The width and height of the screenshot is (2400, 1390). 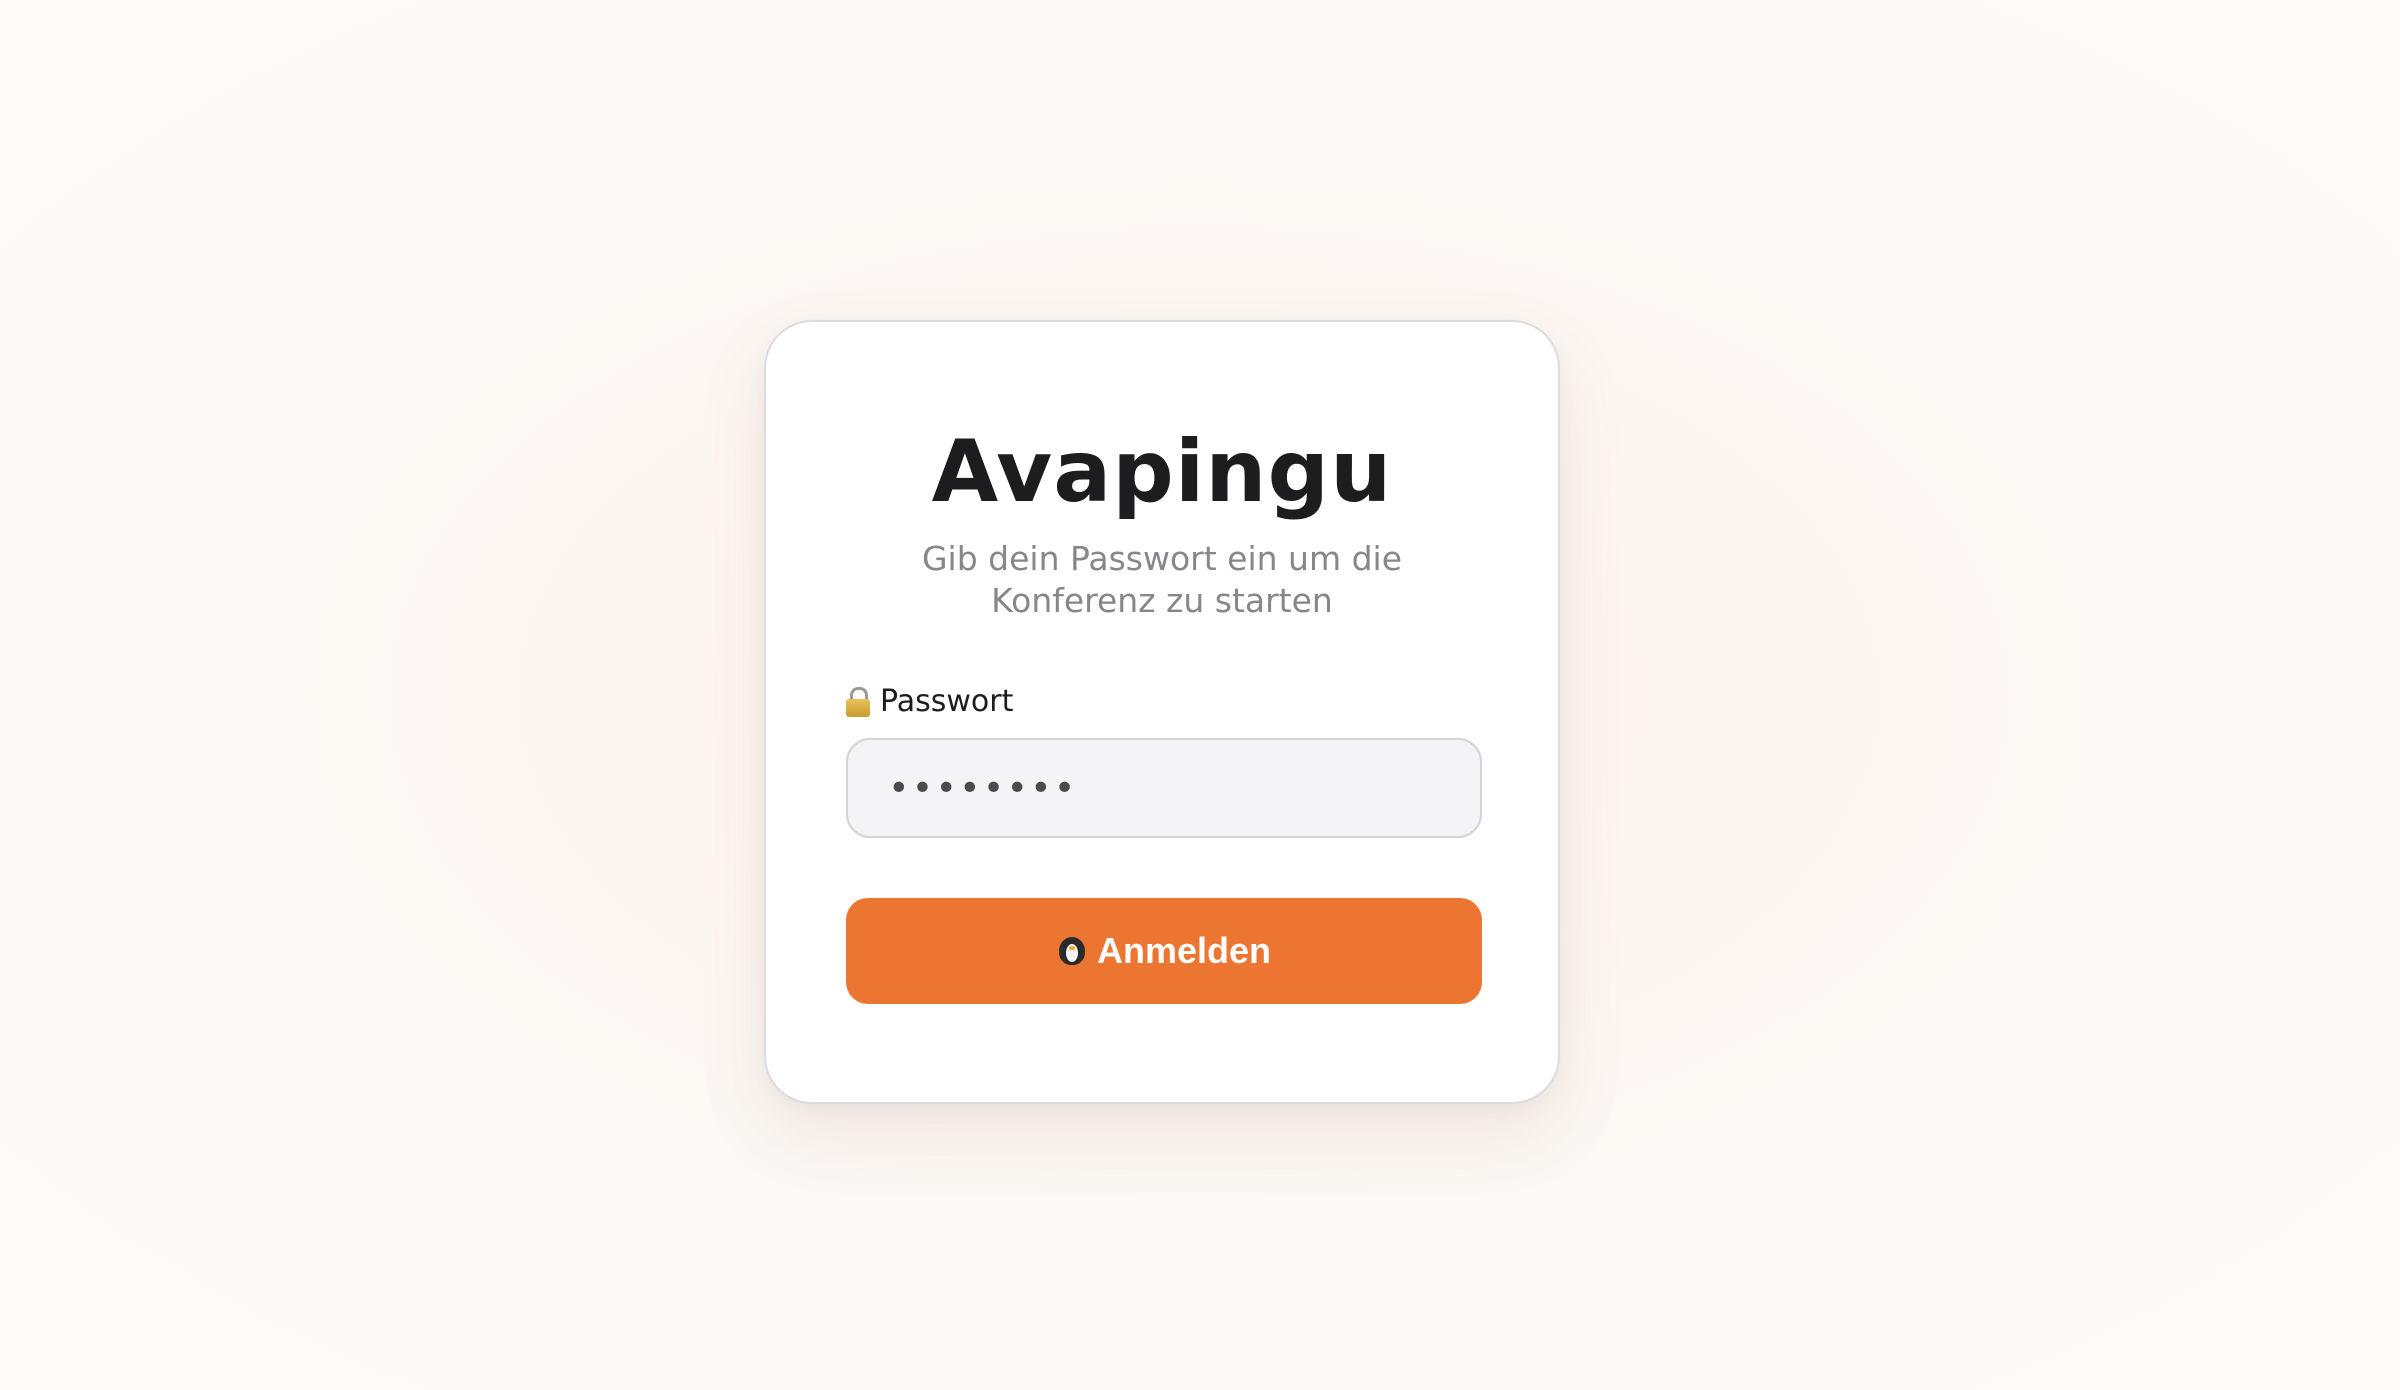 I want to click on login-button-label: Anmelden, so click(x=1184, y=950).